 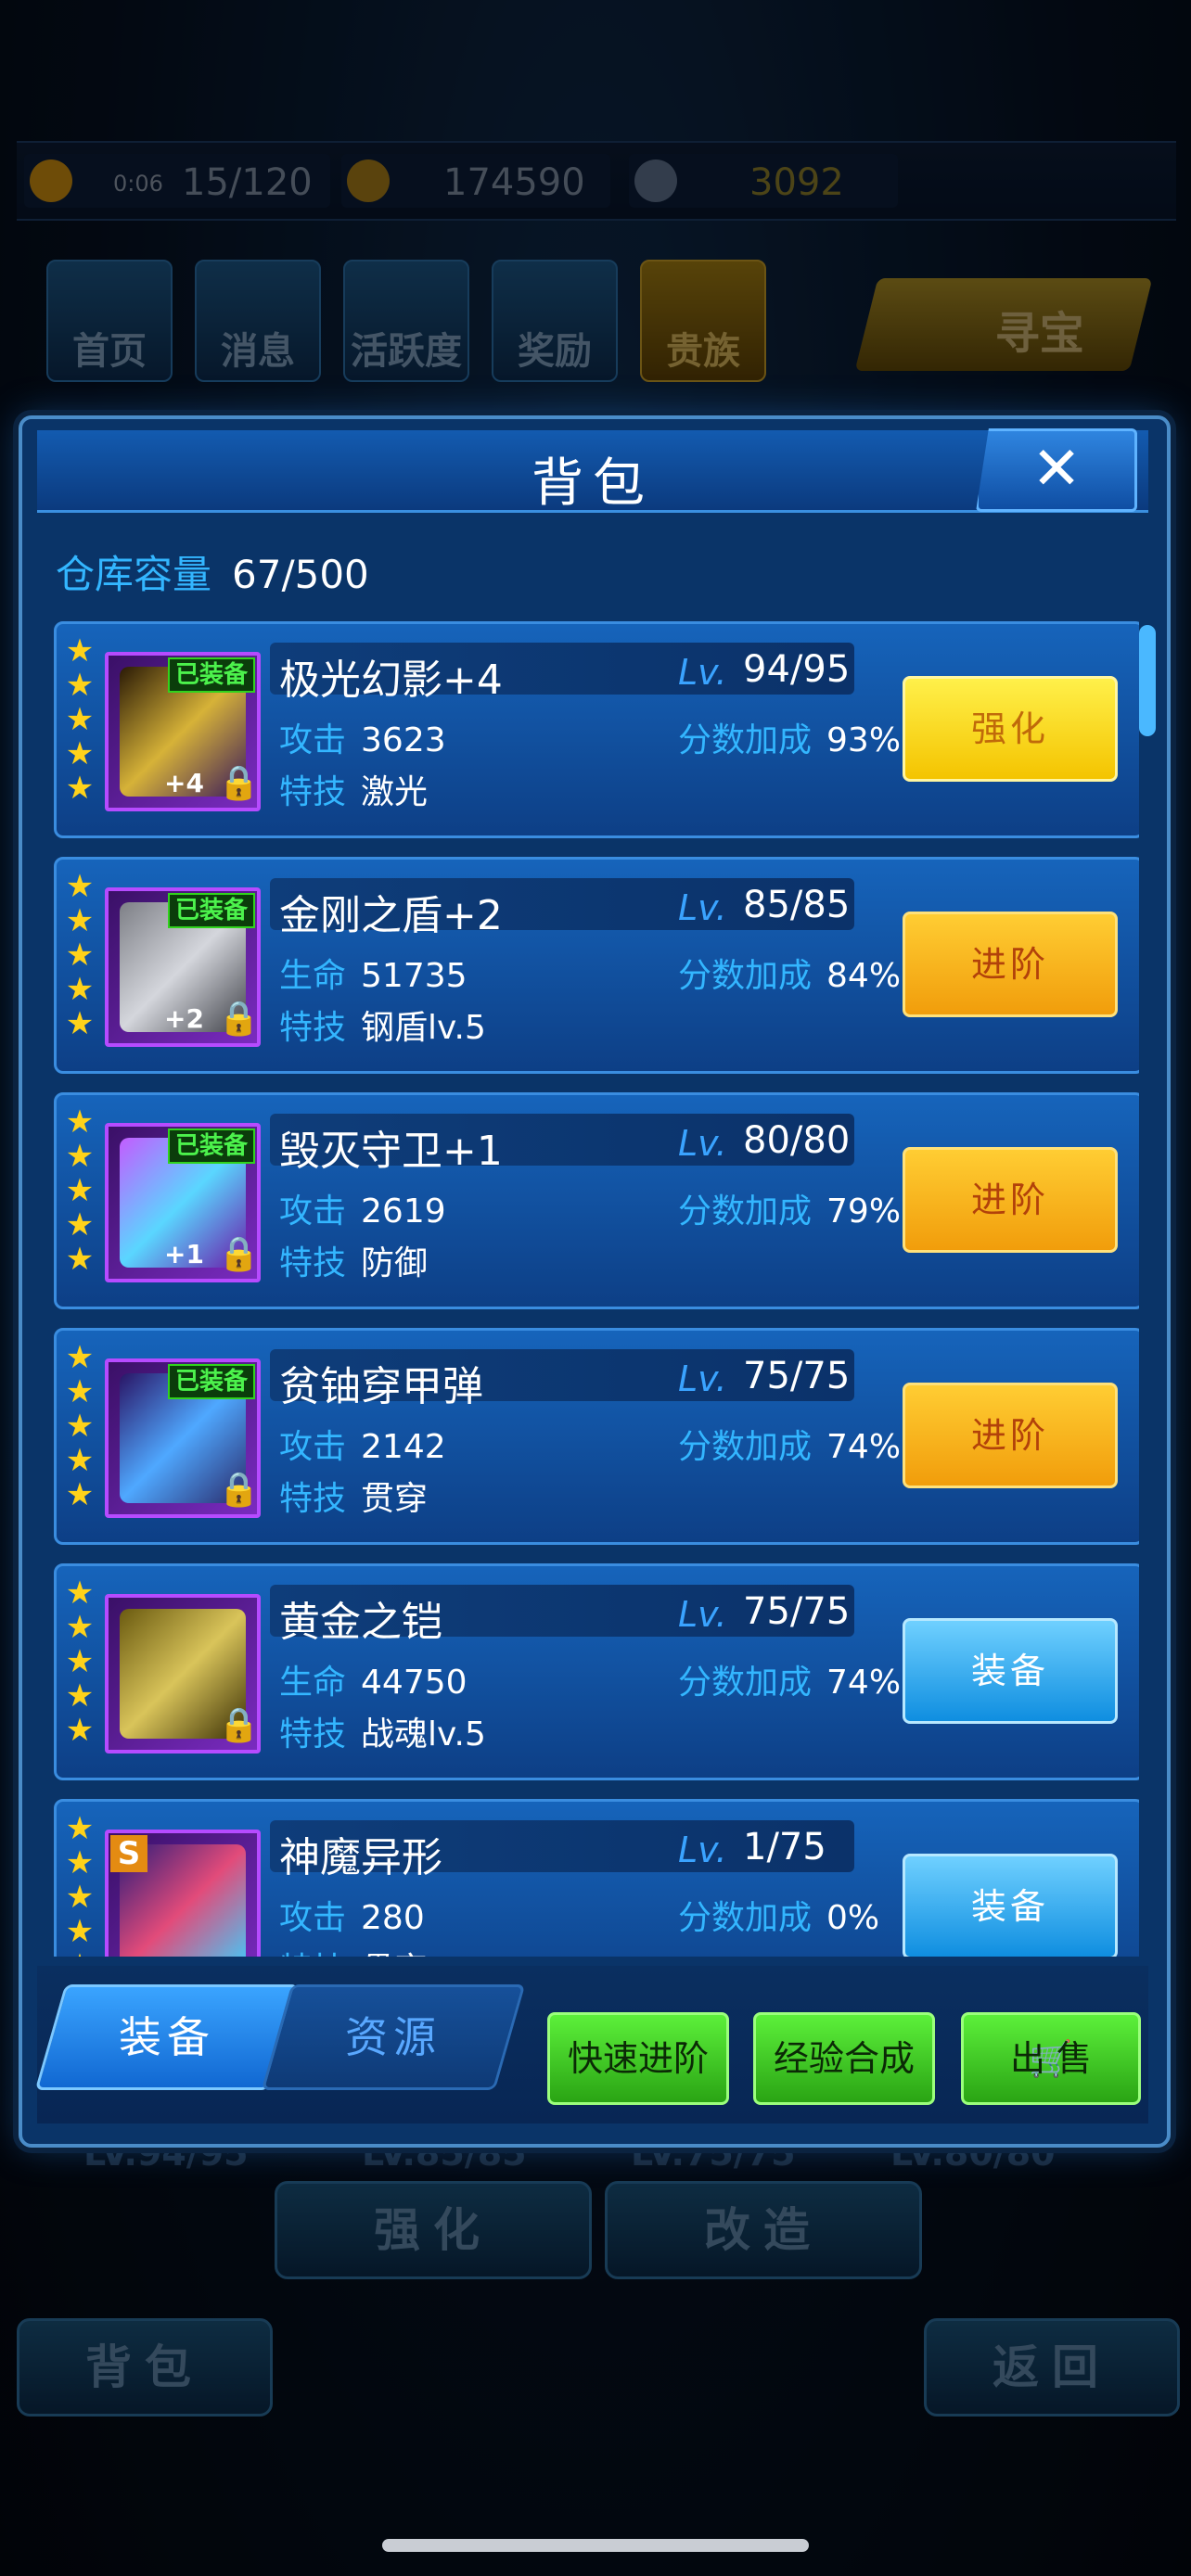 I want to click on rarity-badge: S, so click(x=128, y=1853).